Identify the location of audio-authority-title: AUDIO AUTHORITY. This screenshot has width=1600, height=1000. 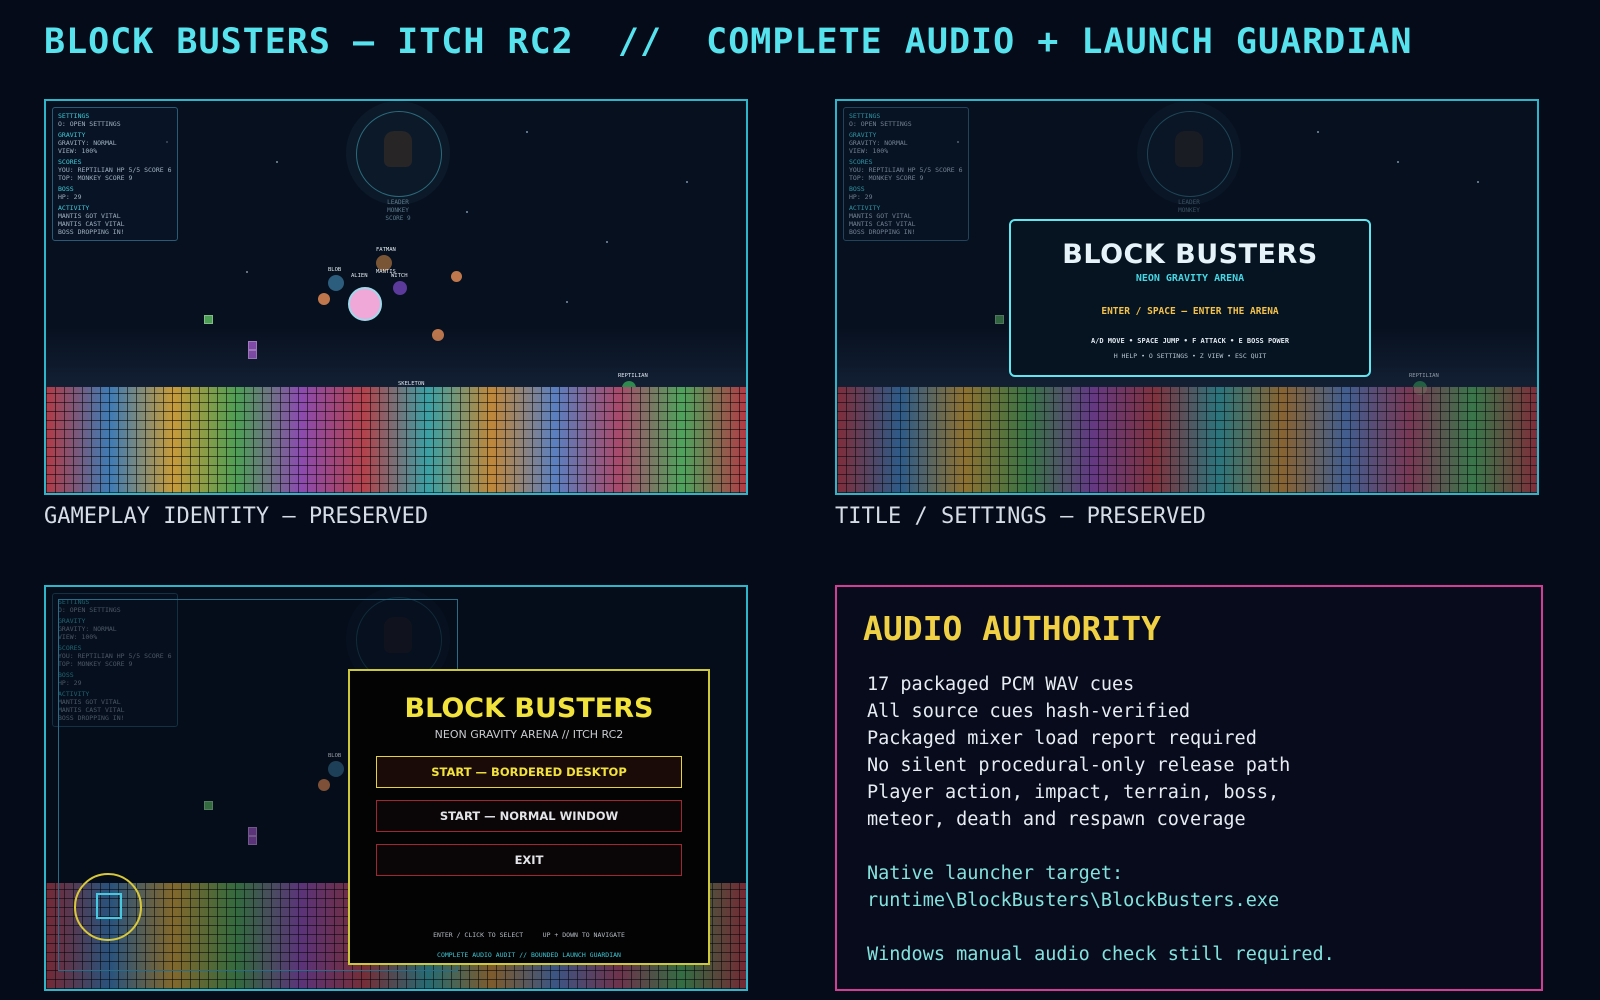
(1012, 628).